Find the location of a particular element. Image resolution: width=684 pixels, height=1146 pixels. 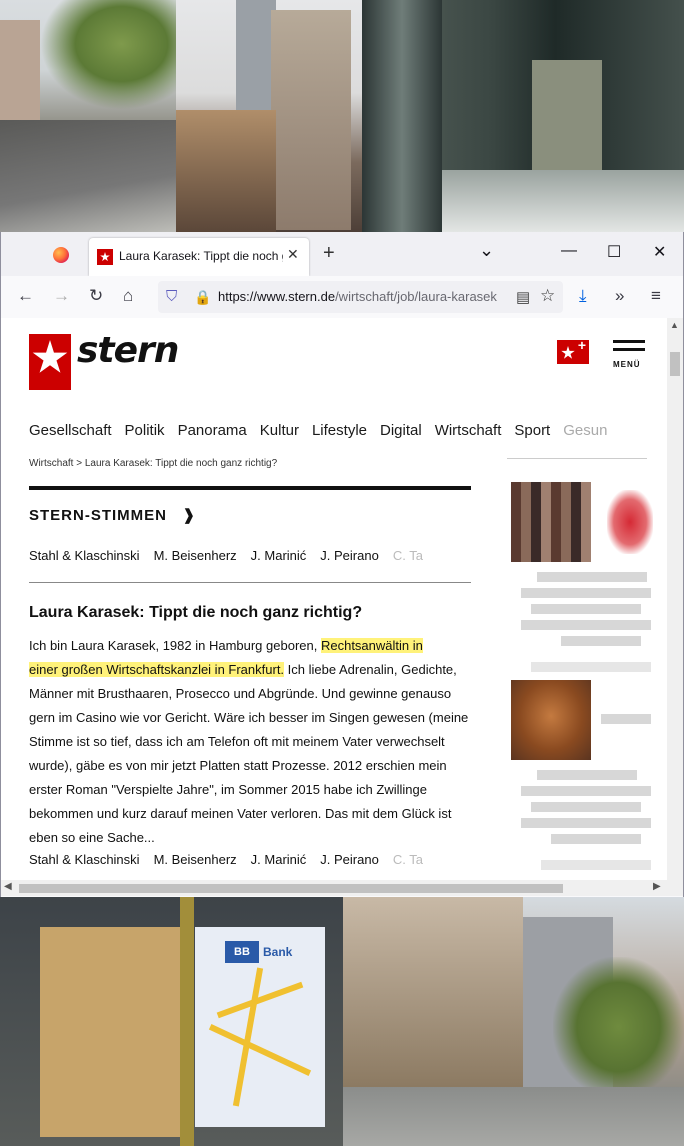

home-icon: ⌂ is located at coordinates (128, 296).